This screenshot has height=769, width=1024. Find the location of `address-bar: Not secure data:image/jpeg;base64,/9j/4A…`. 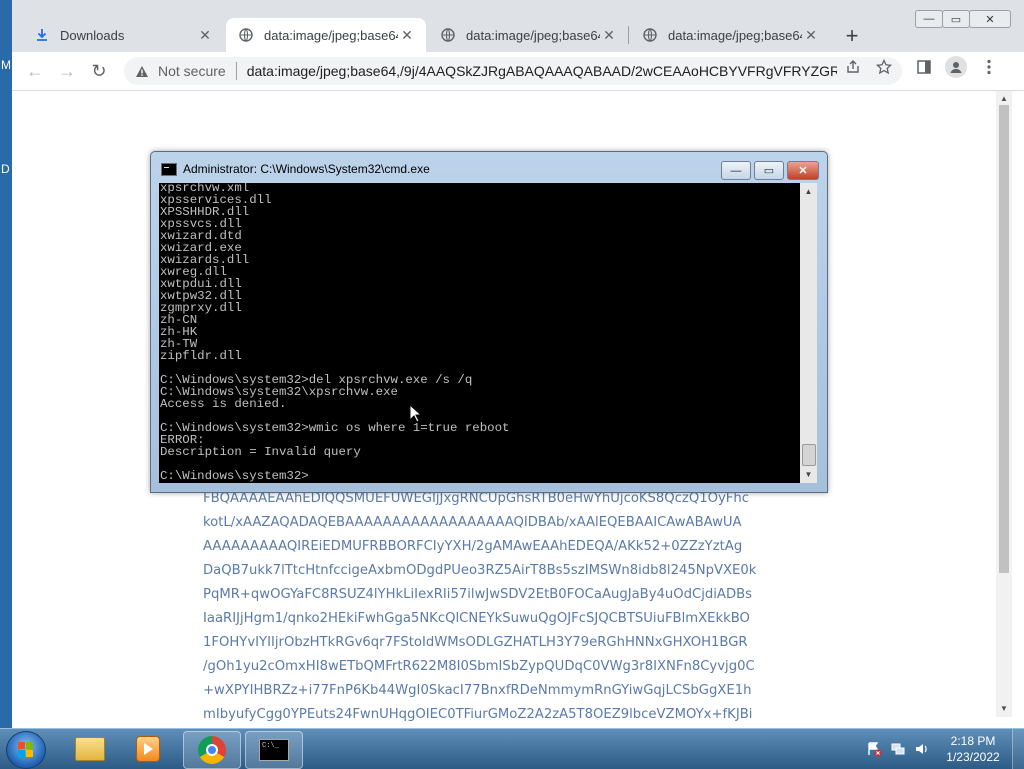

address-bar: Not secure data:image/jpeg;base64,/9j/4A… is located at coordinates (513, 71).